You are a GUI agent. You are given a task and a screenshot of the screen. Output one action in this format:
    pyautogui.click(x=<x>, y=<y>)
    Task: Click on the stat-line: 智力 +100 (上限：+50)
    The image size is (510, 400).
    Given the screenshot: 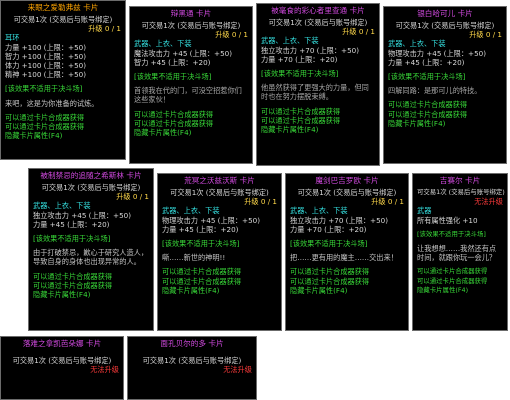 What is the action you would take?
    pyautogui.click(x=46, y=56)
    